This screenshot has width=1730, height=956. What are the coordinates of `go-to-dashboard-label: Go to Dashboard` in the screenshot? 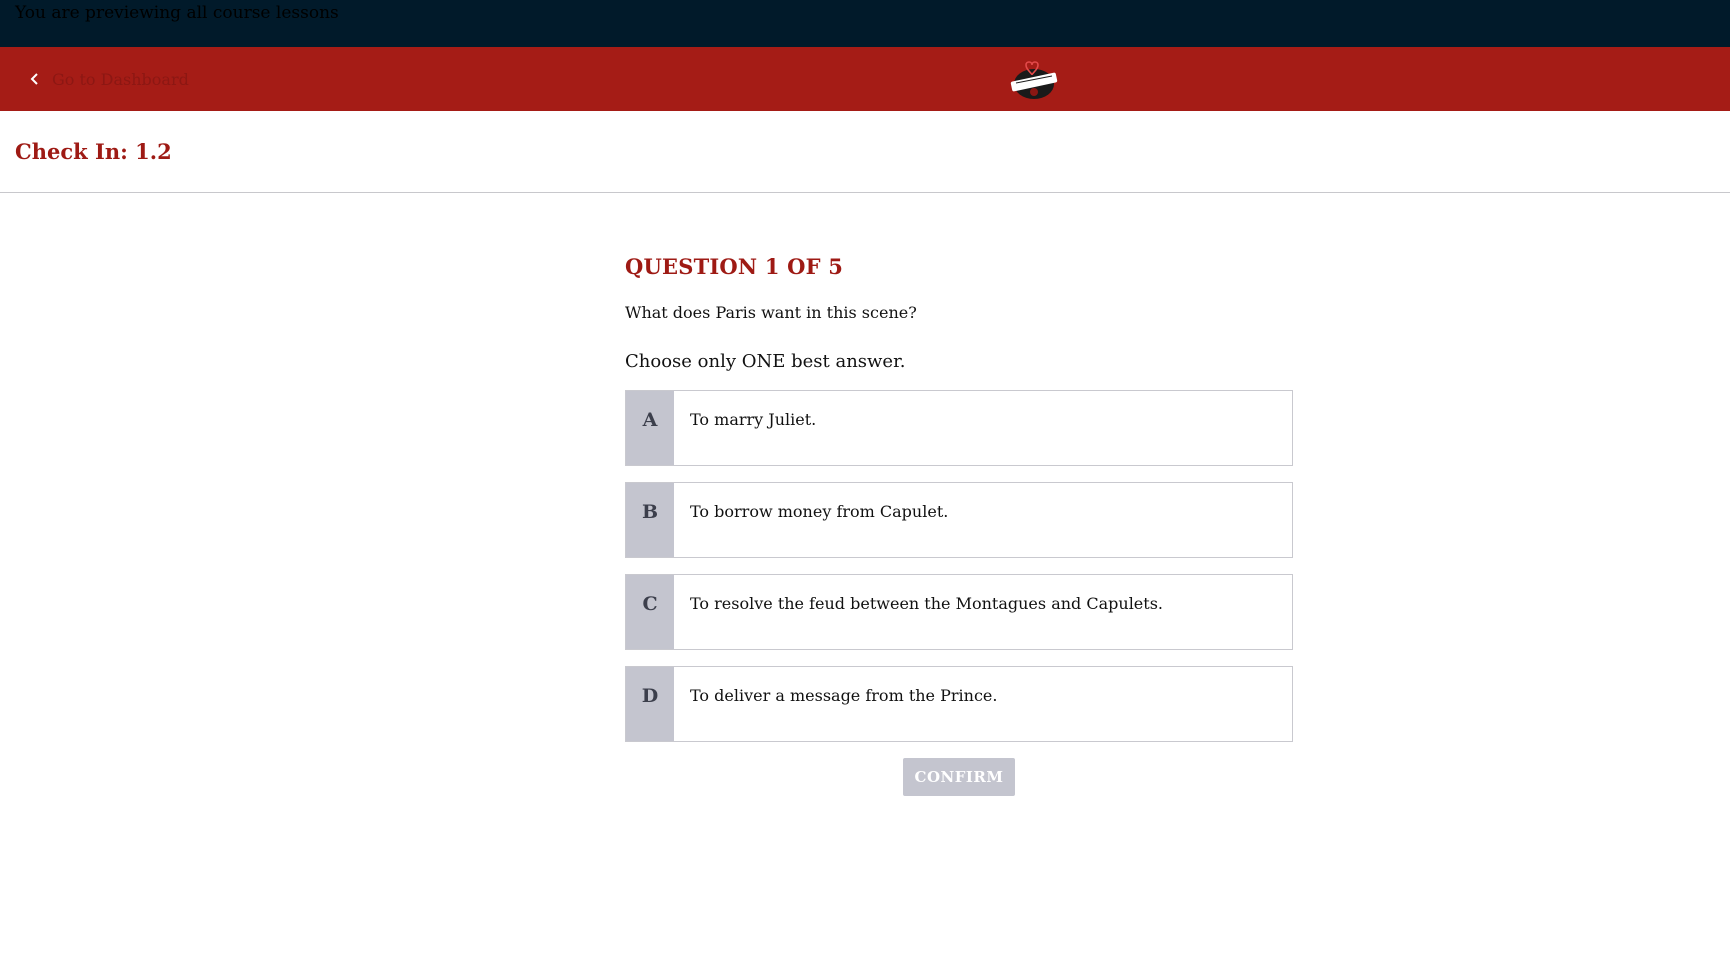 It's located at (120, 79).